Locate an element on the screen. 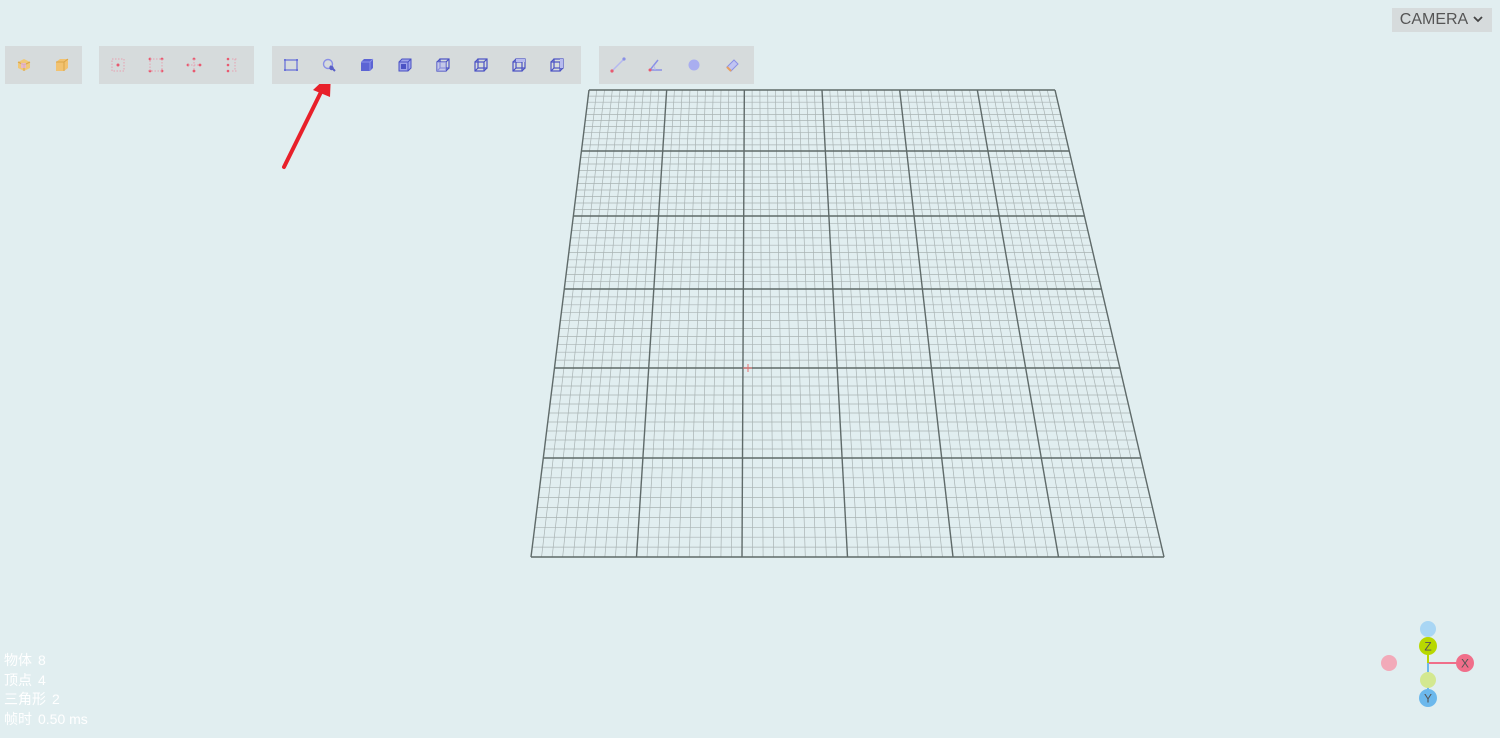 This screenshot has height=738, width=1500. origin-marker is located at coordinates (747, 368).